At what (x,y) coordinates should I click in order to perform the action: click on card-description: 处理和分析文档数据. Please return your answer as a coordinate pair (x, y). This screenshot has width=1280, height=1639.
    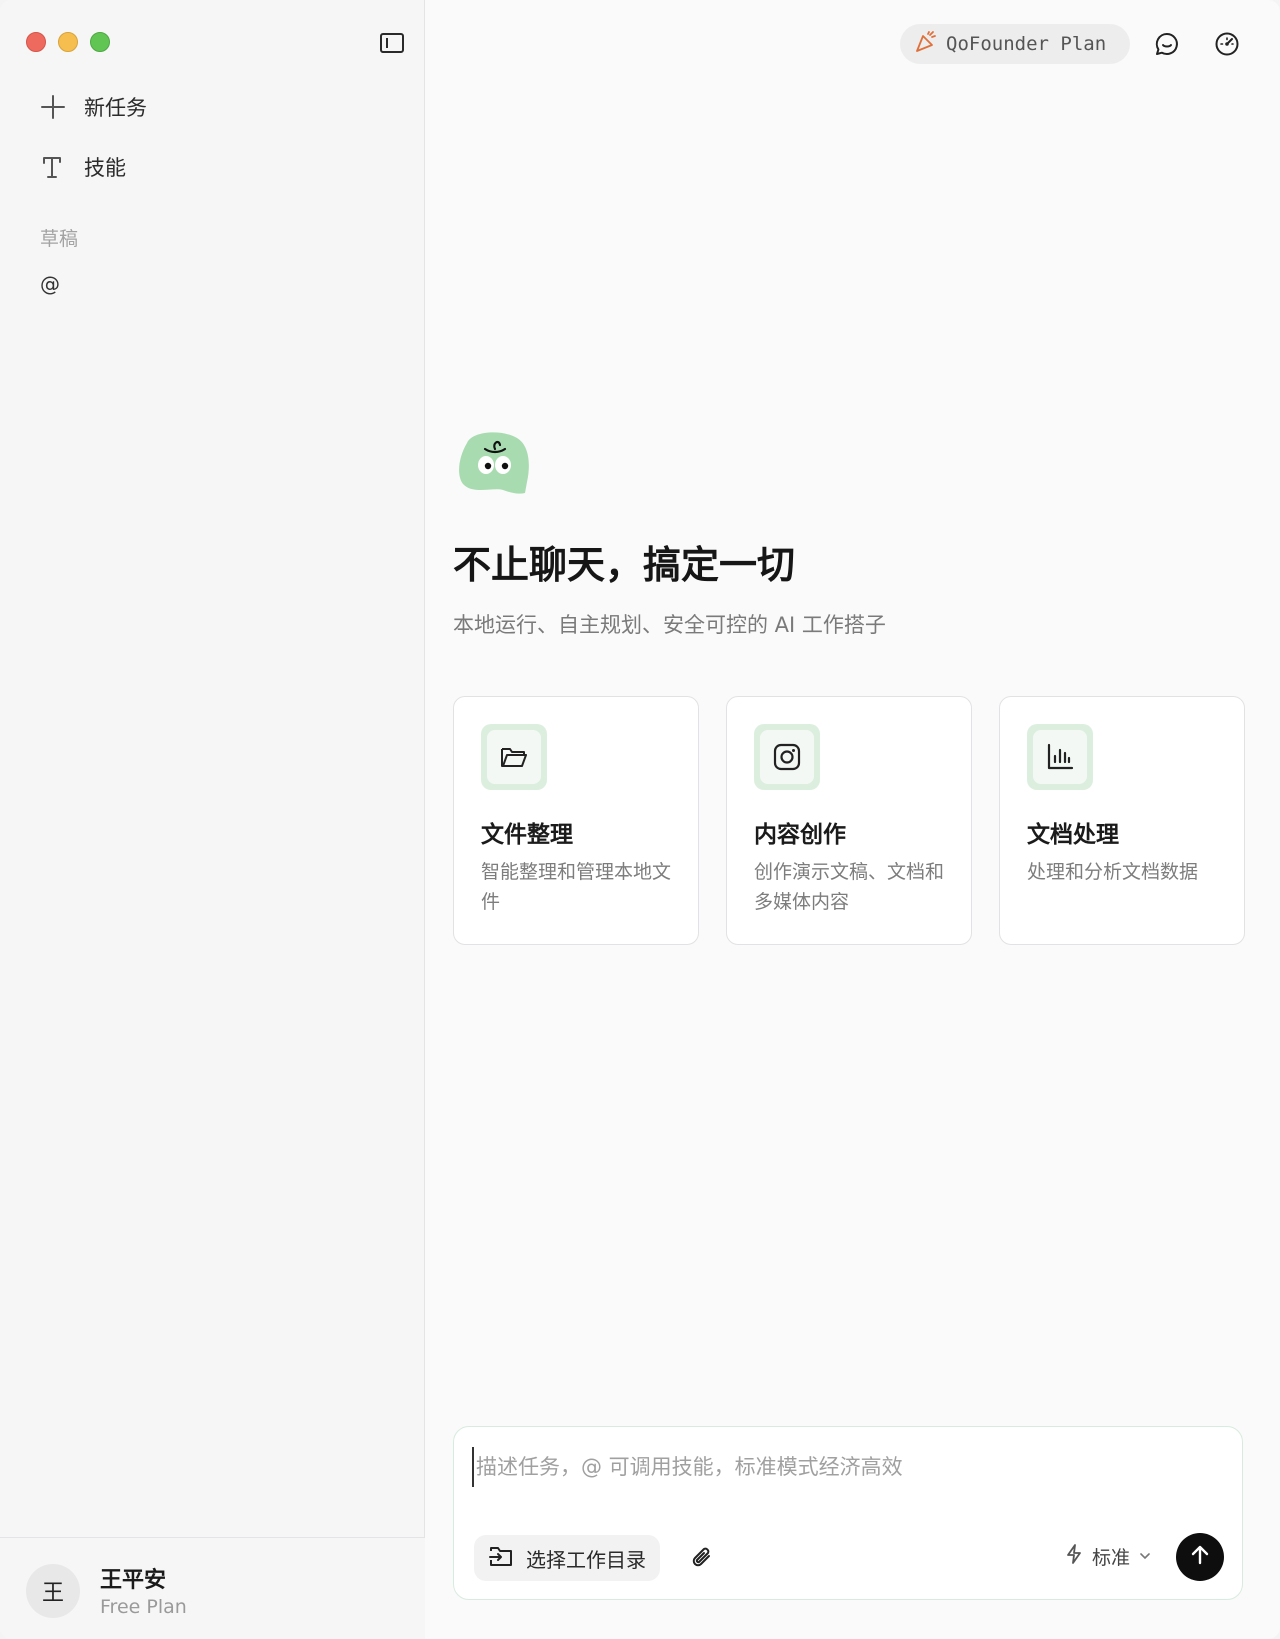
    Looking at the image, I should click on (1113, 872).